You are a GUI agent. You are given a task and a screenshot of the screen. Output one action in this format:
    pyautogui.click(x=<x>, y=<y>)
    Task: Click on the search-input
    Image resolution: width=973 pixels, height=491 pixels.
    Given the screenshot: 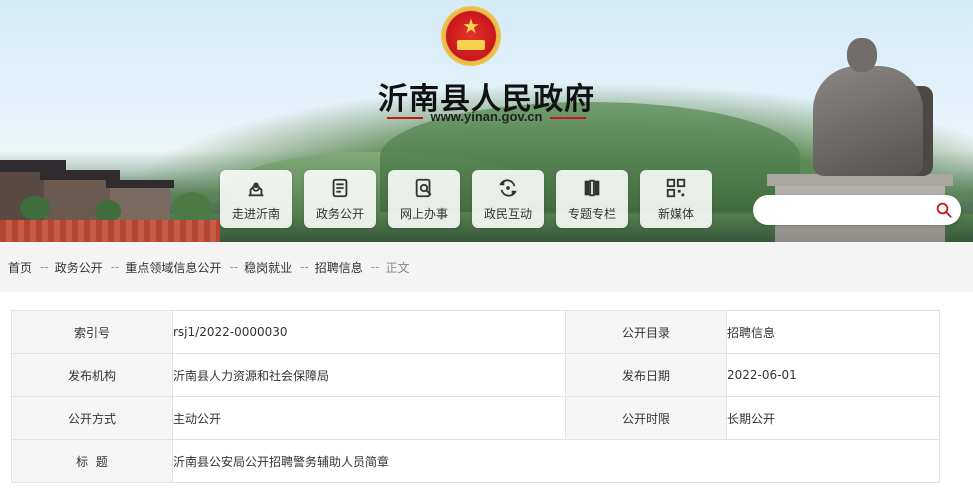 What is the action you would take?
    pyautogui.click(x=849, y=211)
    